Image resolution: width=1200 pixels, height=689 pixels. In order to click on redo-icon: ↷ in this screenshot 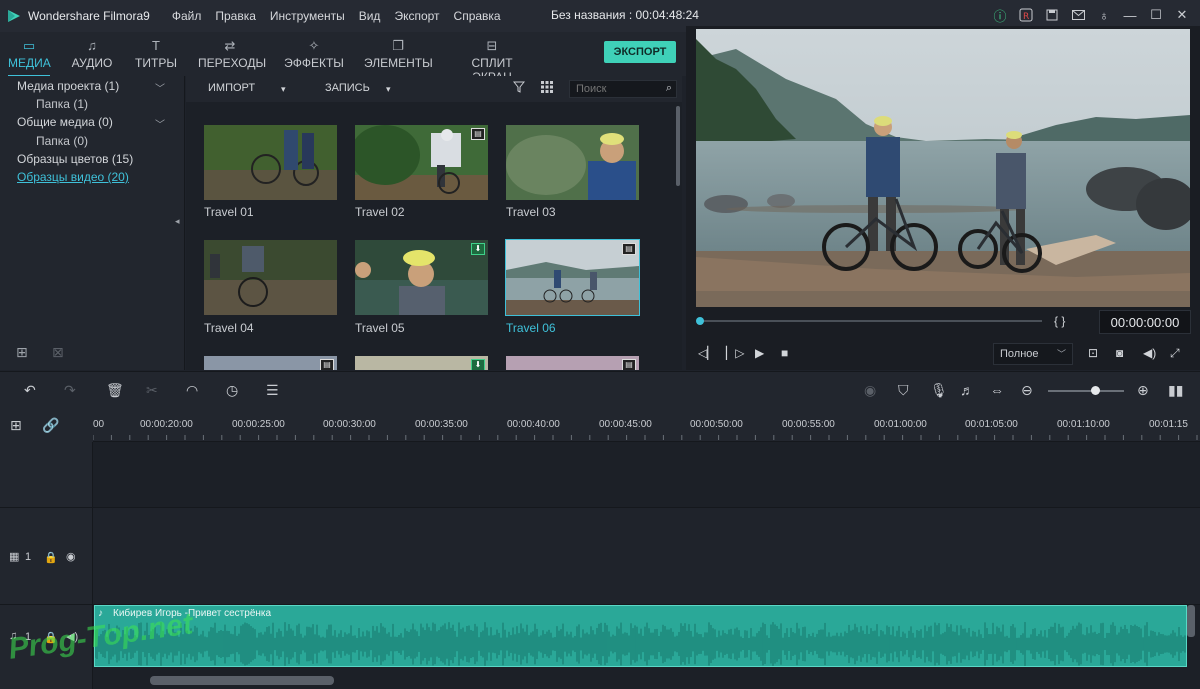, I will do `click(70, 390)`.